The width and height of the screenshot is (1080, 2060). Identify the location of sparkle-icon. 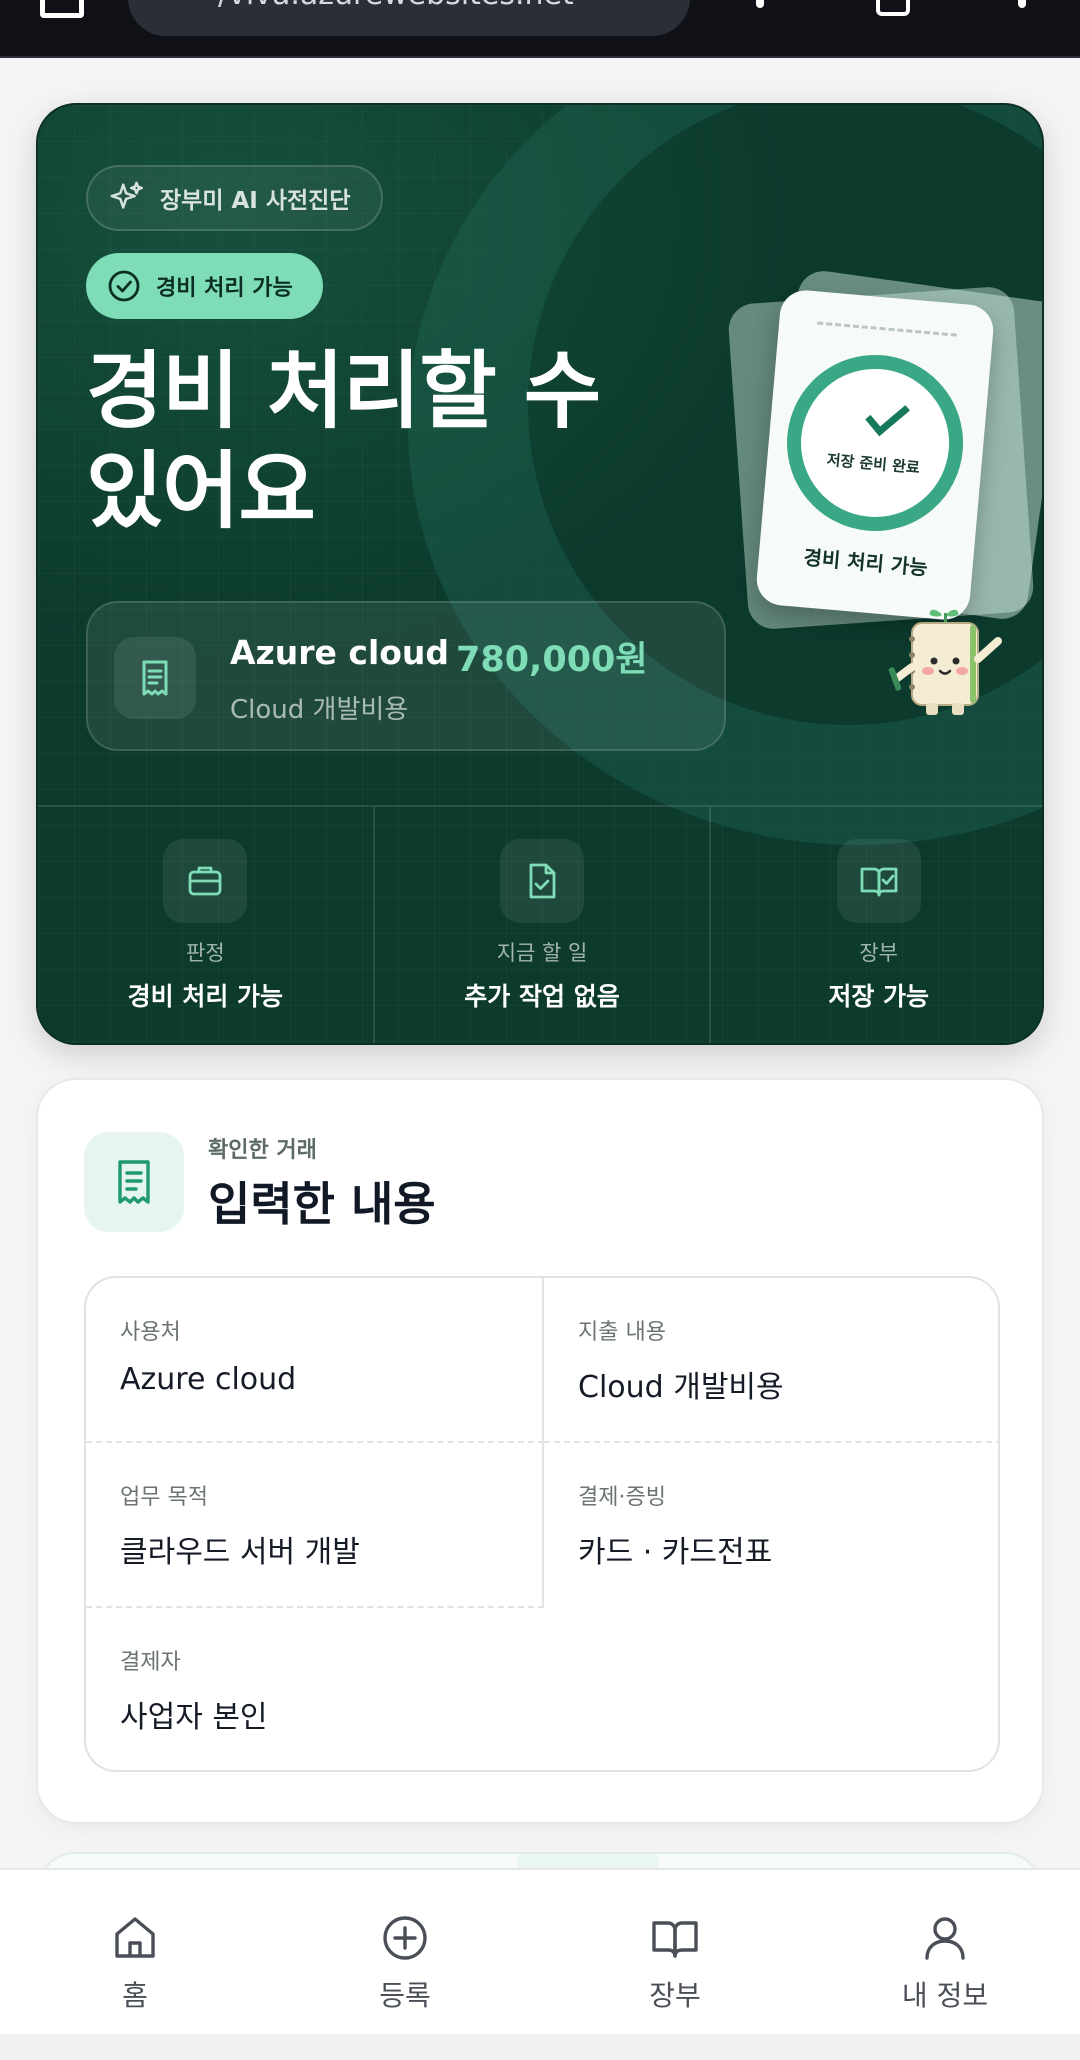
(126, 195).